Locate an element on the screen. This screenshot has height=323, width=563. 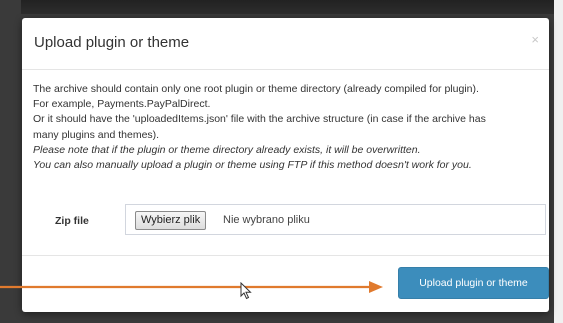
mouse-cursor-icon is located at coordinates (246, 291).